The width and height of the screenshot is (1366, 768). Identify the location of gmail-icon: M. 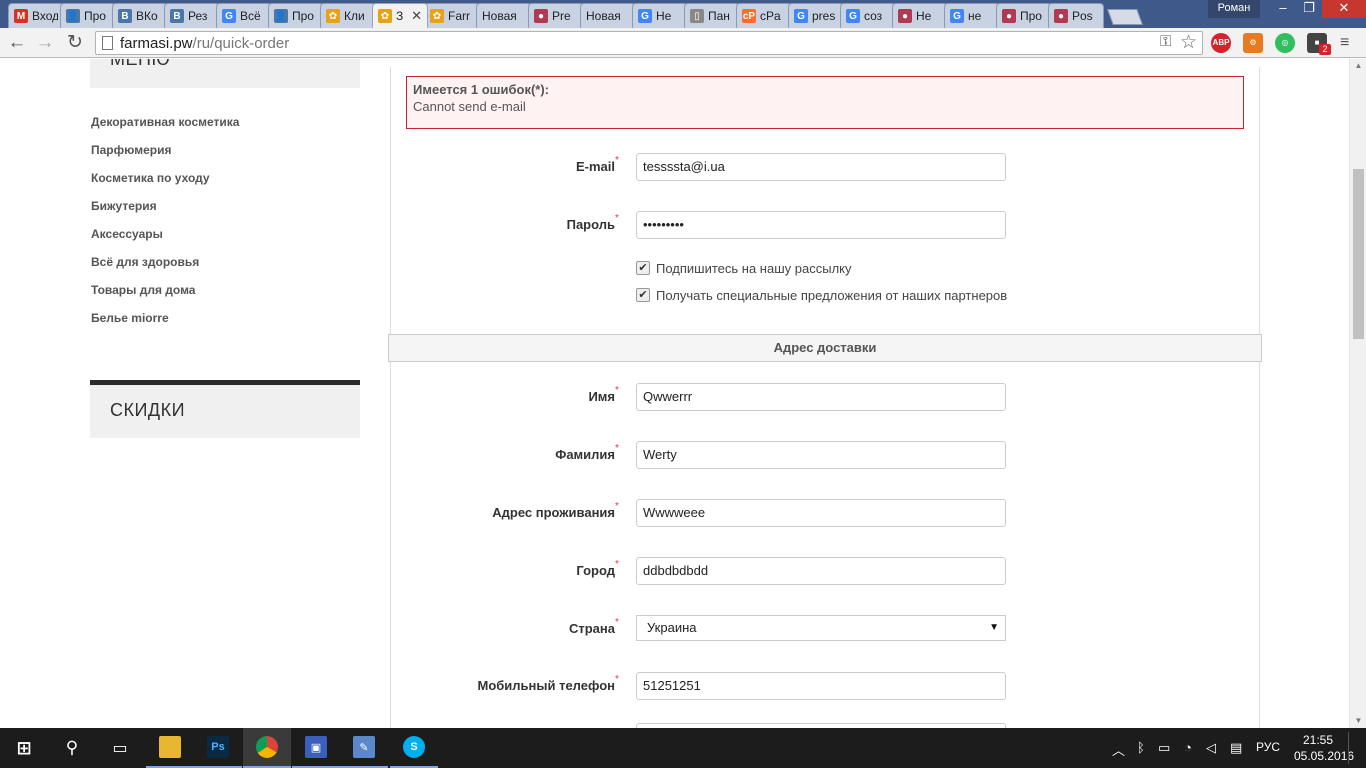
(21, 16).